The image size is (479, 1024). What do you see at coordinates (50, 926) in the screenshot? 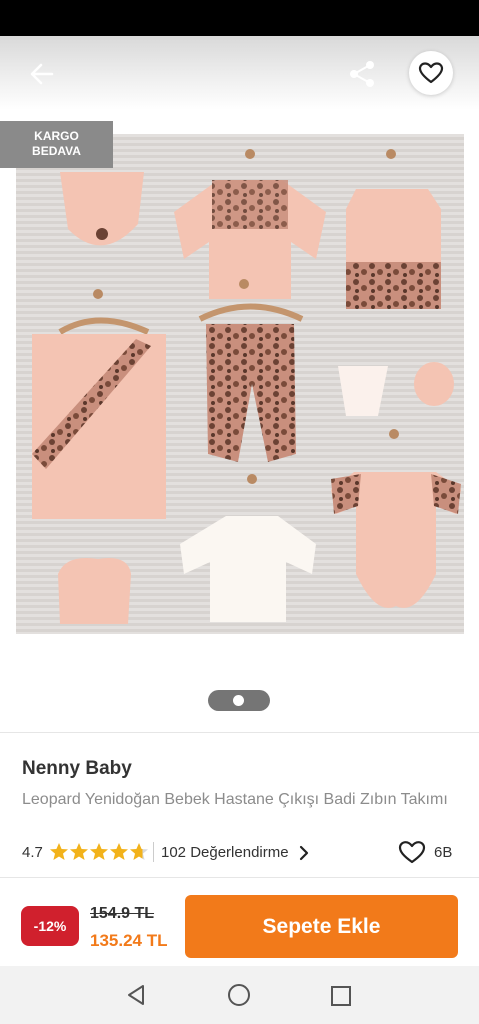
I see `discount-badge: -12%` at bounding box center [50, 926].